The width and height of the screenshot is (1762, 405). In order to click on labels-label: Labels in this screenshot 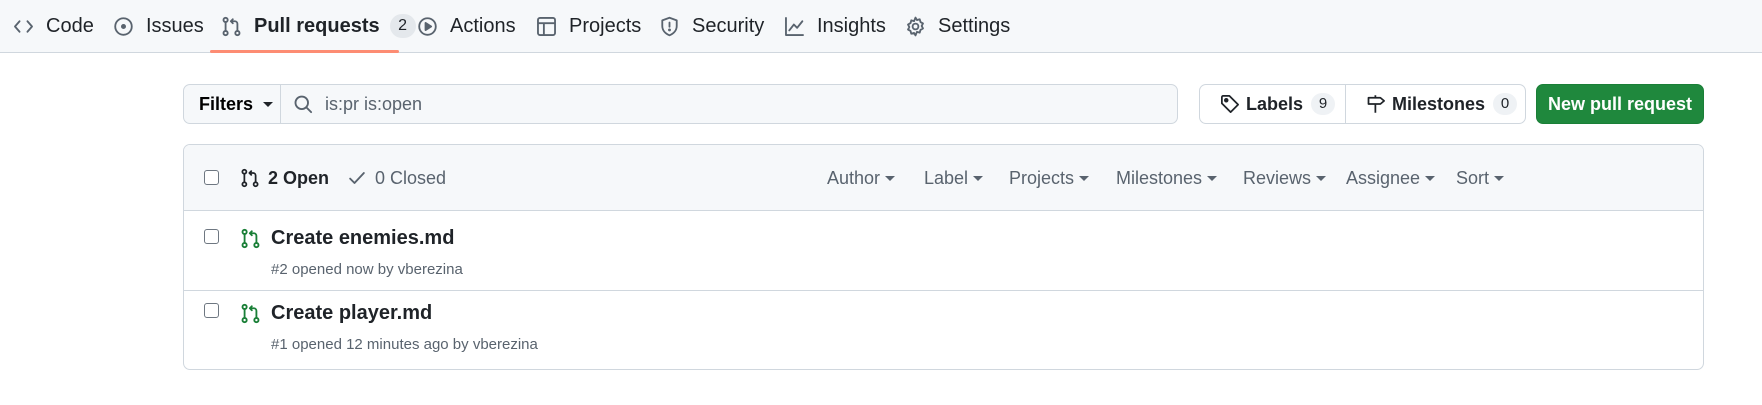, I will do `click(1275, 103)`.